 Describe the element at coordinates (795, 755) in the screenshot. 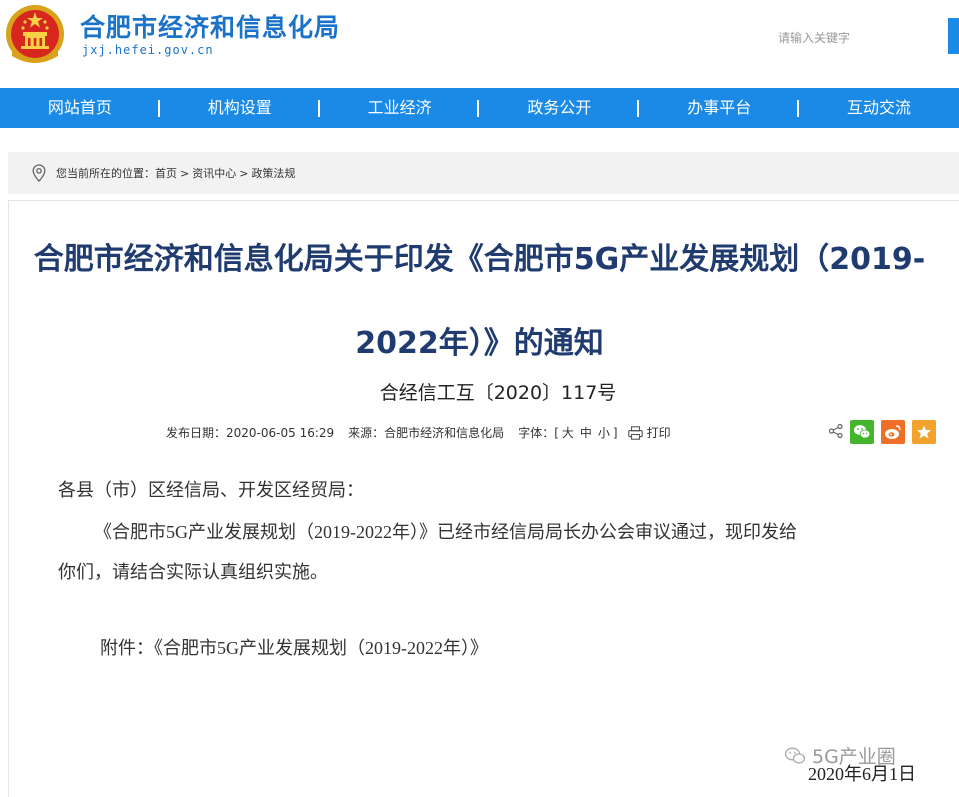

I see `wechat-watermark-icon` at that location.